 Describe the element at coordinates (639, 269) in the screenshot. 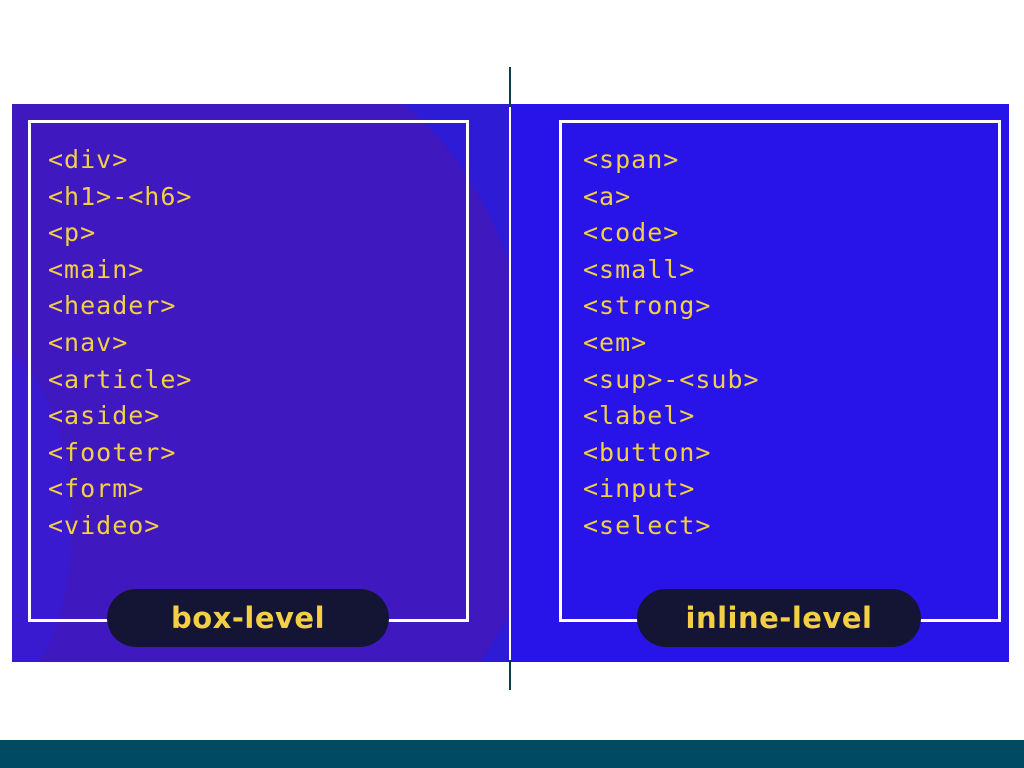

I see `tag-item: <small>` at that location.